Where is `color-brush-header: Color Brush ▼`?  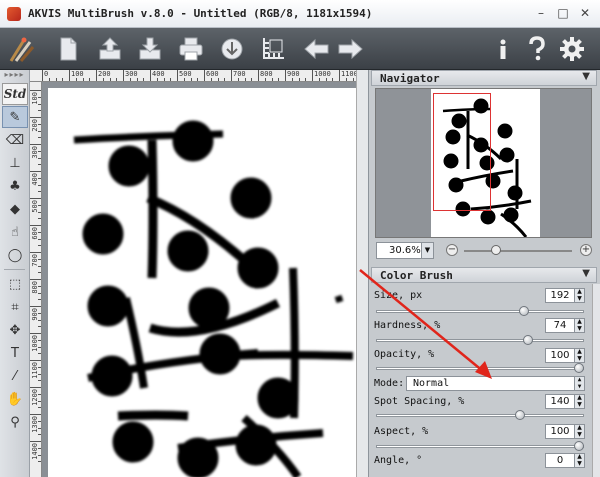 color-brush-header: Color Brush ▼ is located at coordinates (484, 275).